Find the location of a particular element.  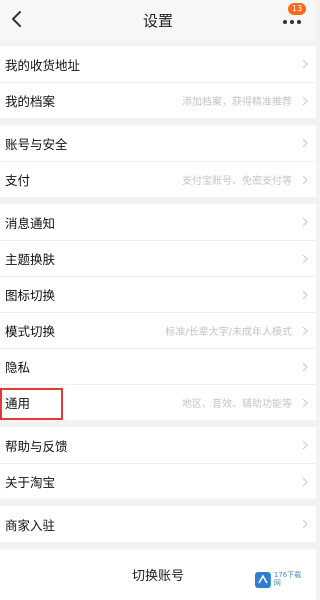

settings-item-label: 账号与安全 is located at coordinates (36, 144).